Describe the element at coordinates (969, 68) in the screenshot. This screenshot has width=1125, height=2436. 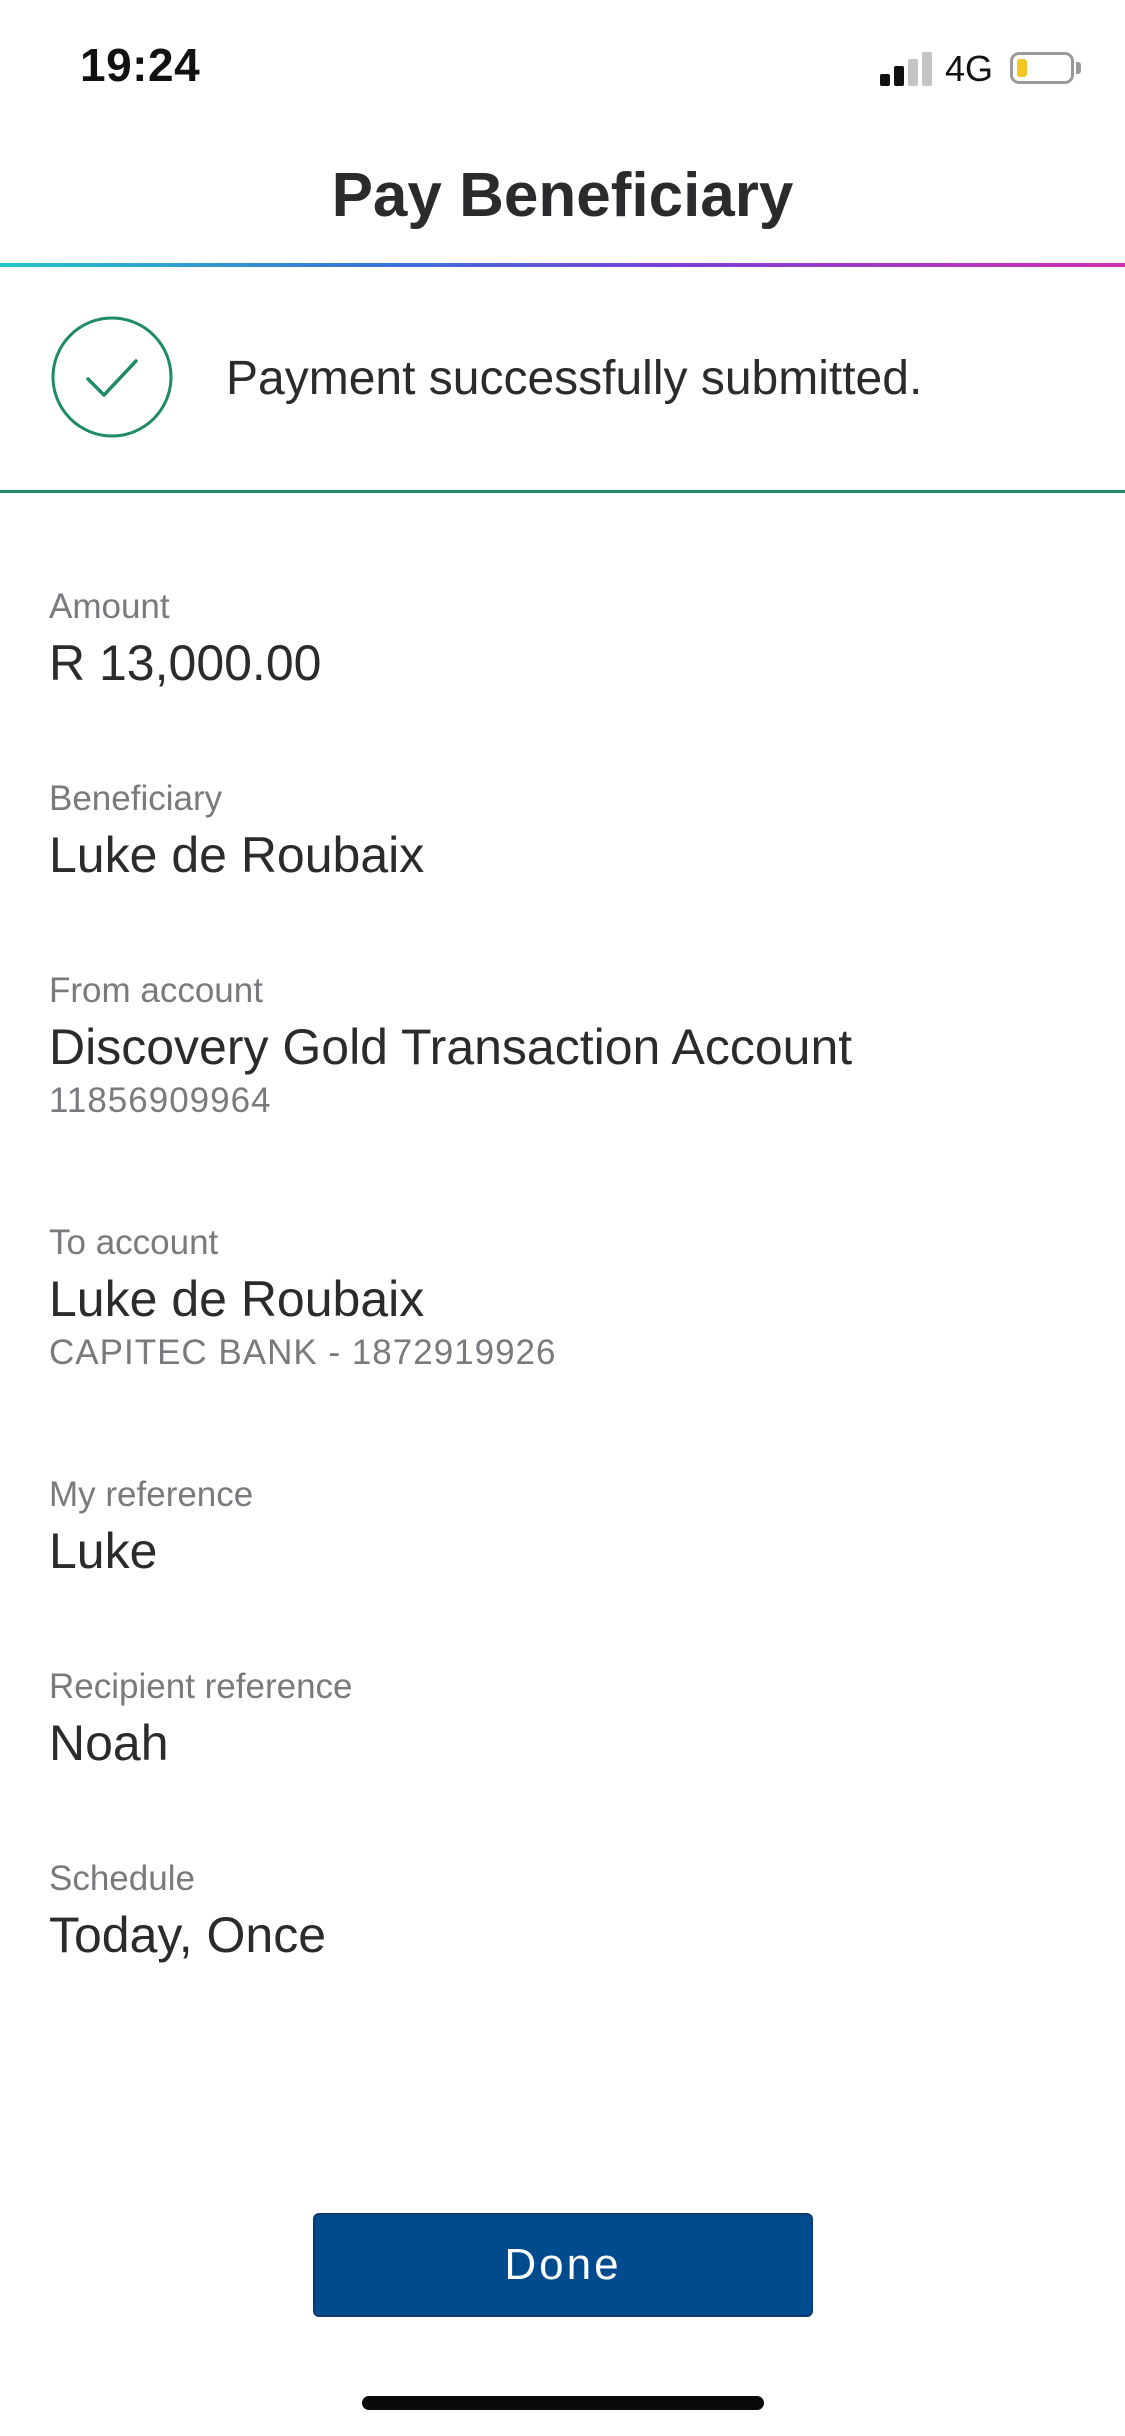
I see `network-type: 4G` at that location.